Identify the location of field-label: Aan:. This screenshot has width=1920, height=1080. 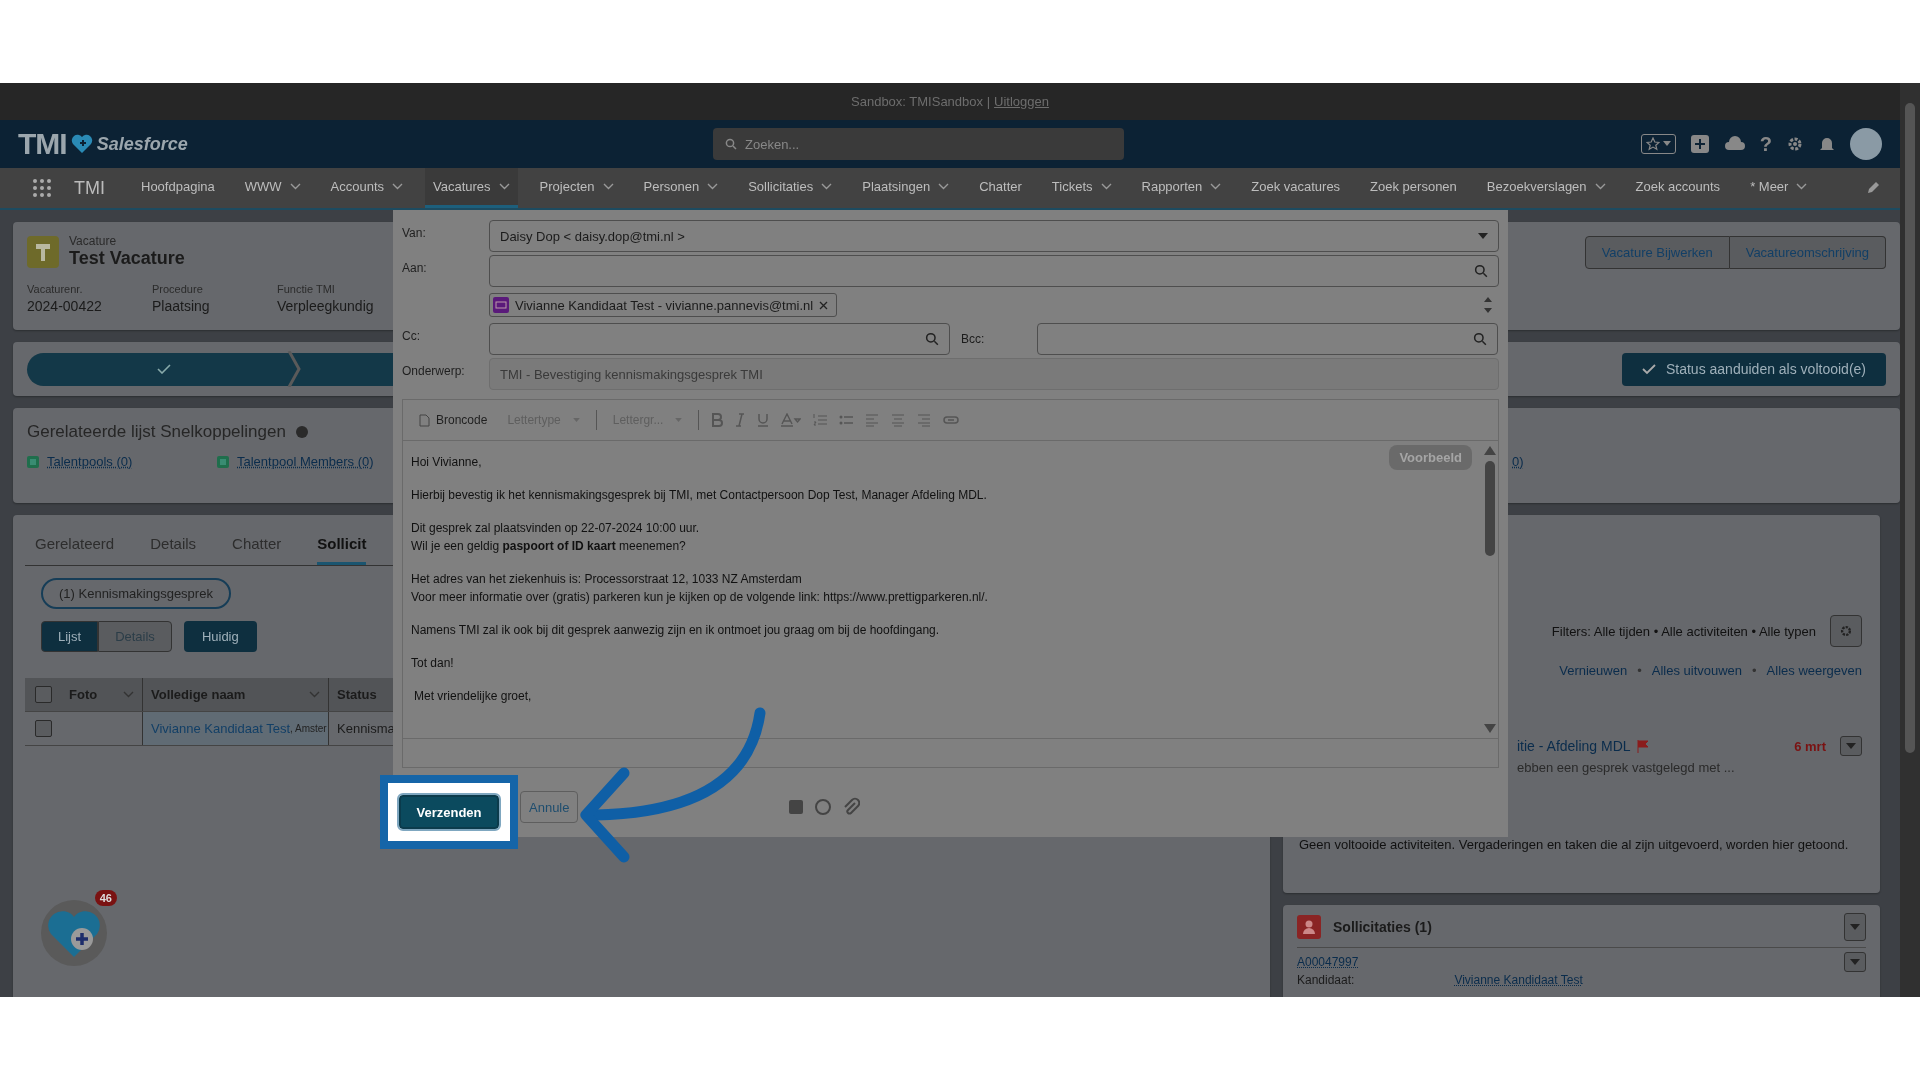
(415, 267).